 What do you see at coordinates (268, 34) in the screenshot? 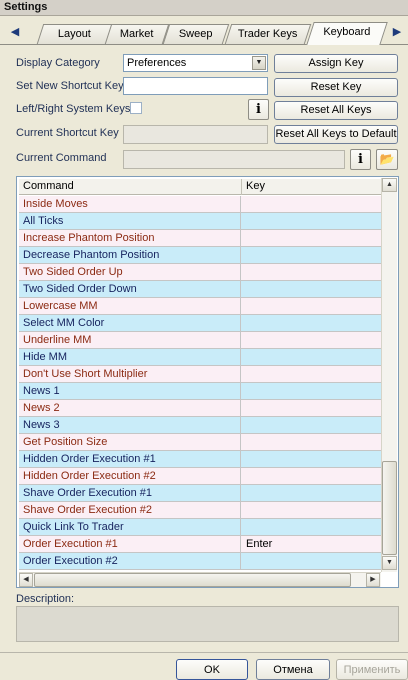
I see `tab-trader-keys: Trader Keys` at bounding box center [268, 34].